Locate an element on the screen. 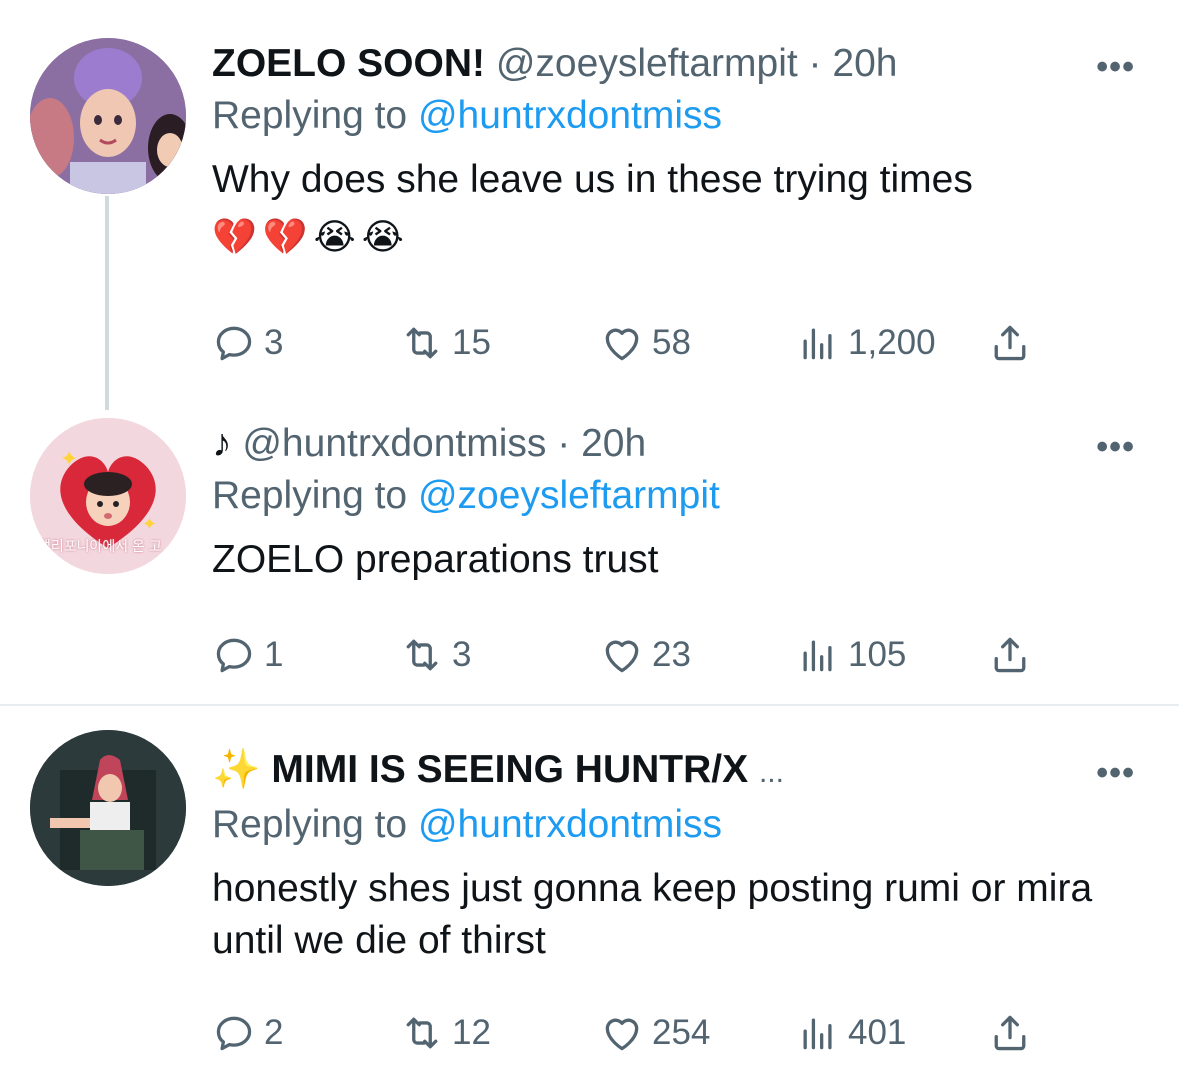 The image size is (1179, 1078). retweet-count: 15 is located at coordinates (471, 342).